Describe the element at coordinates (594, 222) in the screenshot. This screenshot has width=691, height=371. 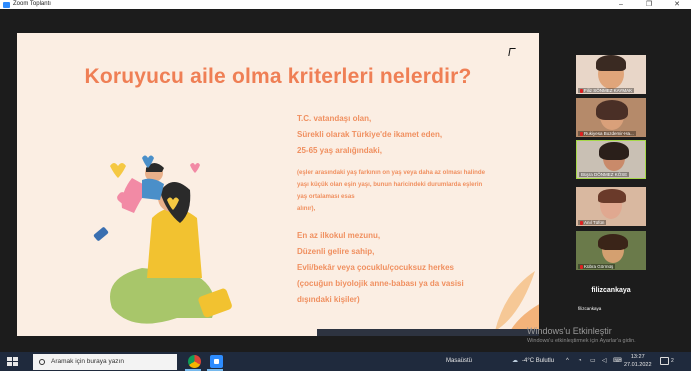
I see `participant-name: Anıl Tüfün` at that location.